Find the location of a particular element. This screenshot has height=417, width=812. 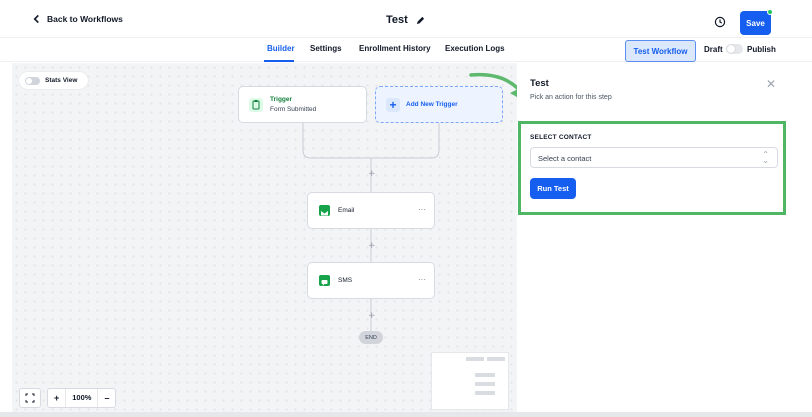

top-bar: Back to Workflows Test Save is located at coordinates (406, 19).